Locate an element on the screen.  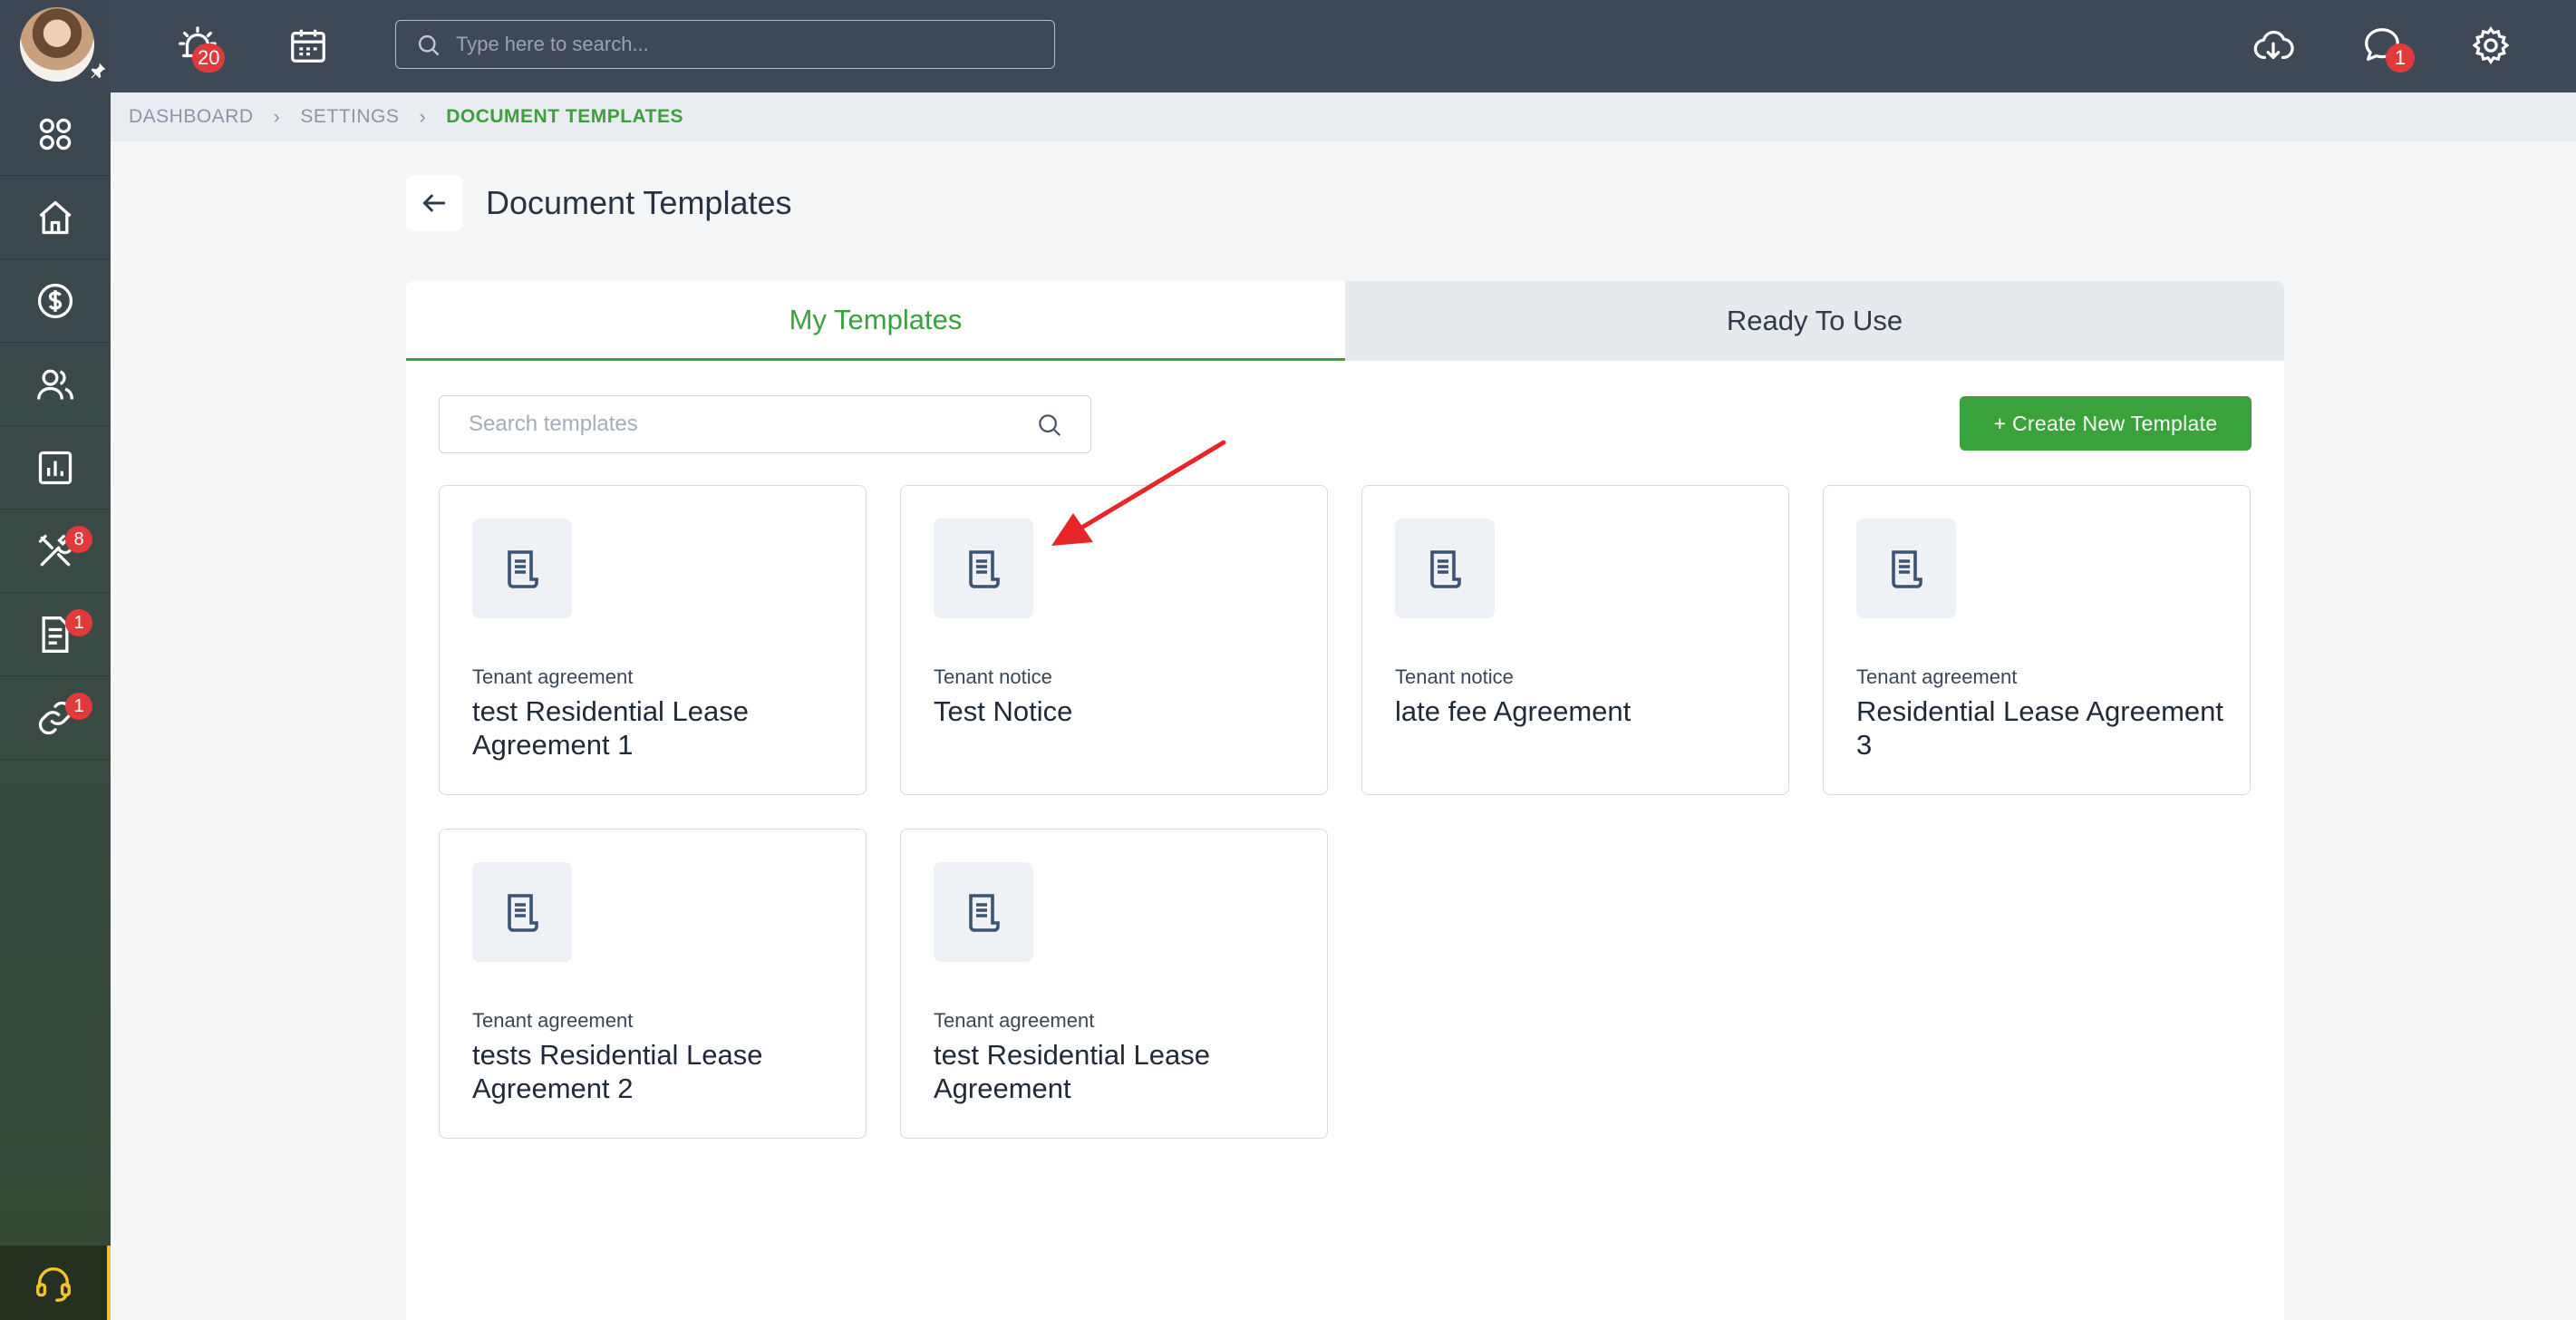
cloud-download-button is located at coordinates (2273, 45).